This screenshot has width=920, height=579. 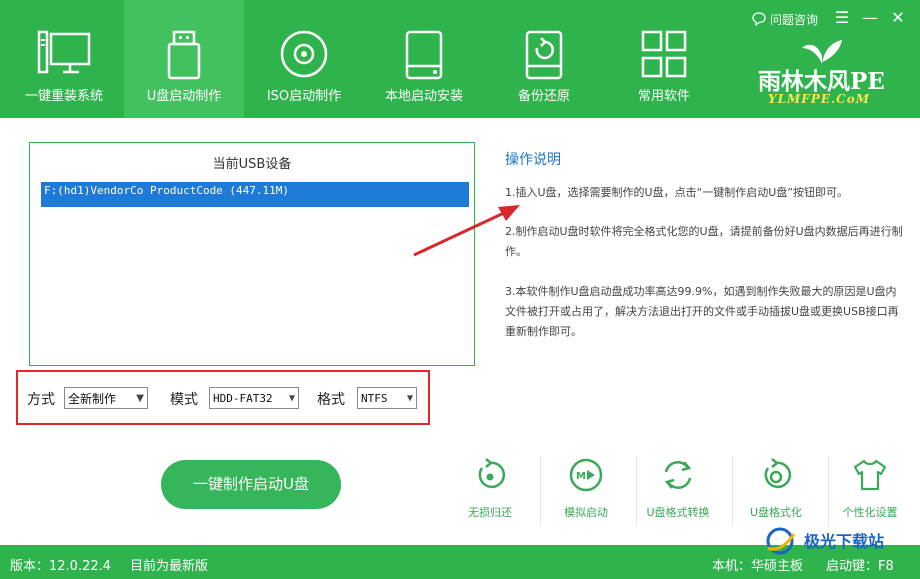 I want to click on pattern-value: HDD-FAT32, so click(x=243, y=398).